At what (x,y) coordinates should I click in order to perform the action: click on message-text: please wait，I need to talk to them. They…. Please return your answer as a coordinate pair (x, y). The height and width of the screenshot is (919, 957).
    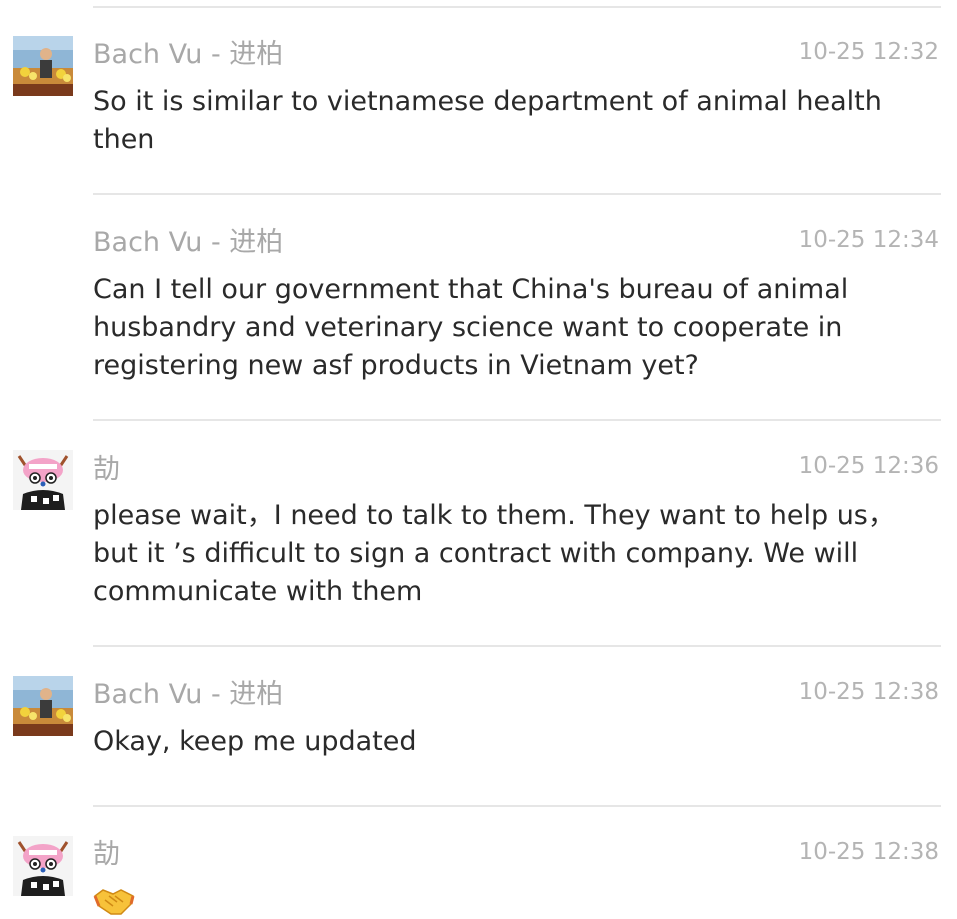
    Looking at the image, I should click on (508, 554).